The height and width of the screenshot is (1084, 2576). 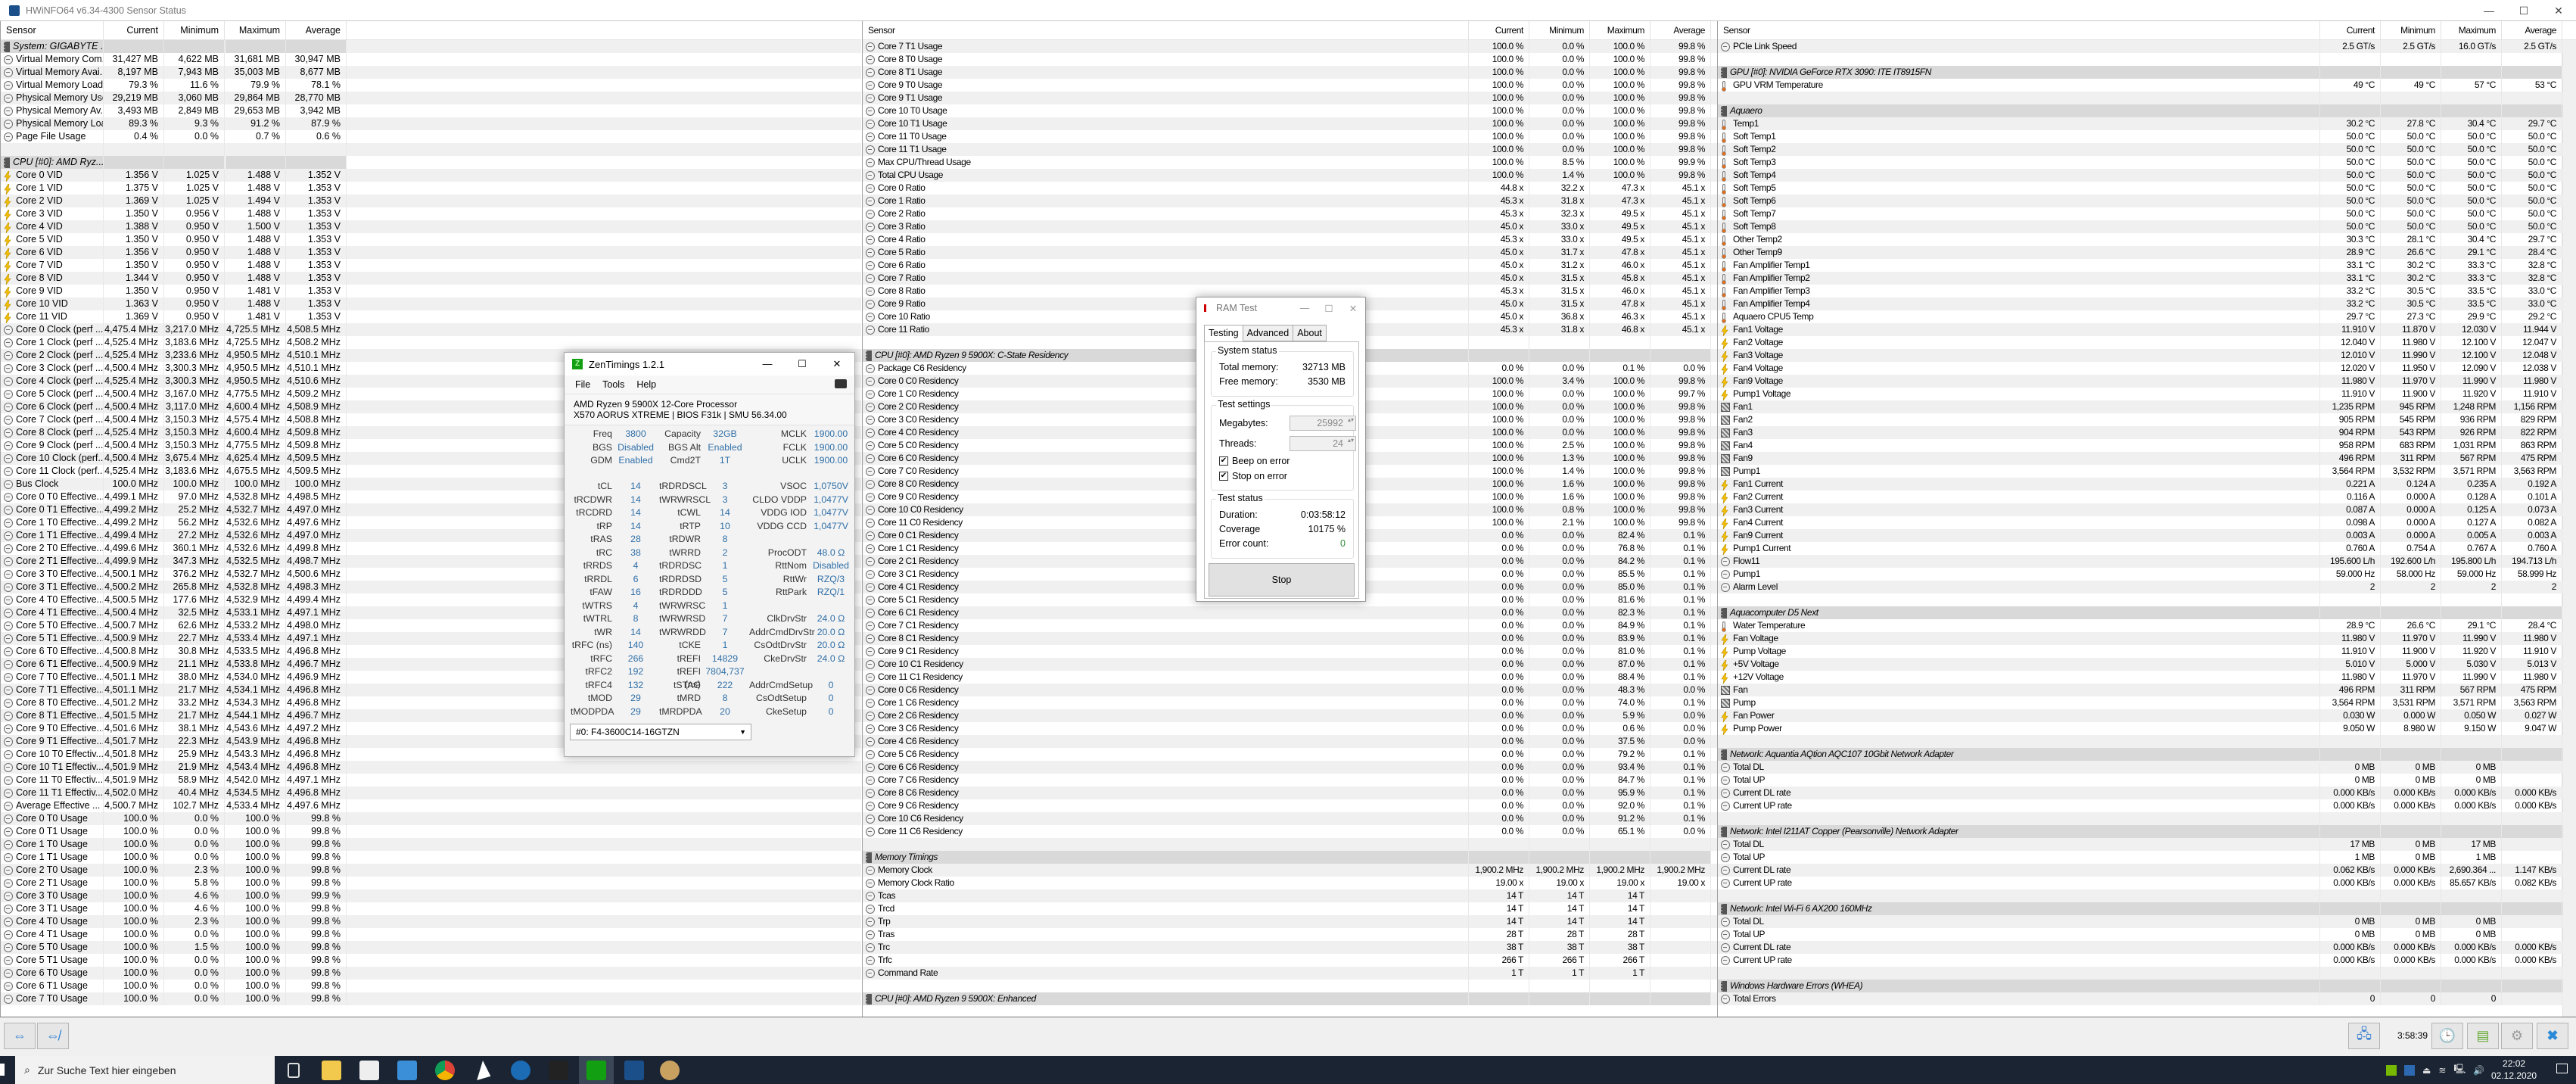 I want to click on sensor-group-row: Aquacomputer D5 Next, so click(x=2147, y=612).